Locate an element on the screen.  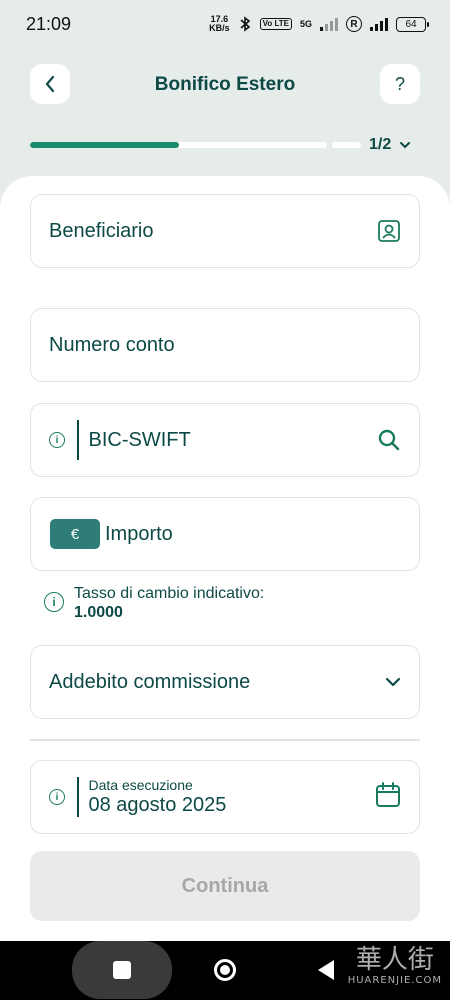
square-icon is located at coordinates (122, 970).